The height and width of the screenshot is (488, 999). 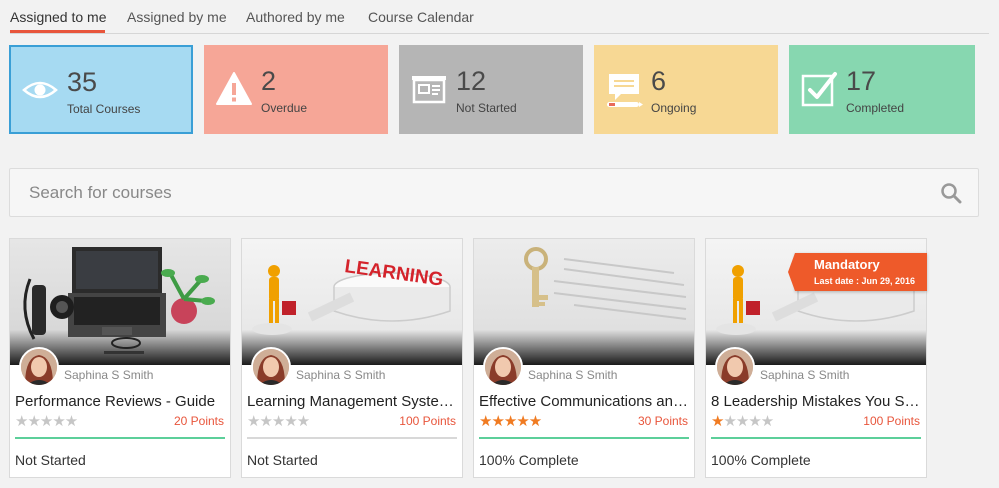 I want to click on search-input, so click(x=460, y=192).